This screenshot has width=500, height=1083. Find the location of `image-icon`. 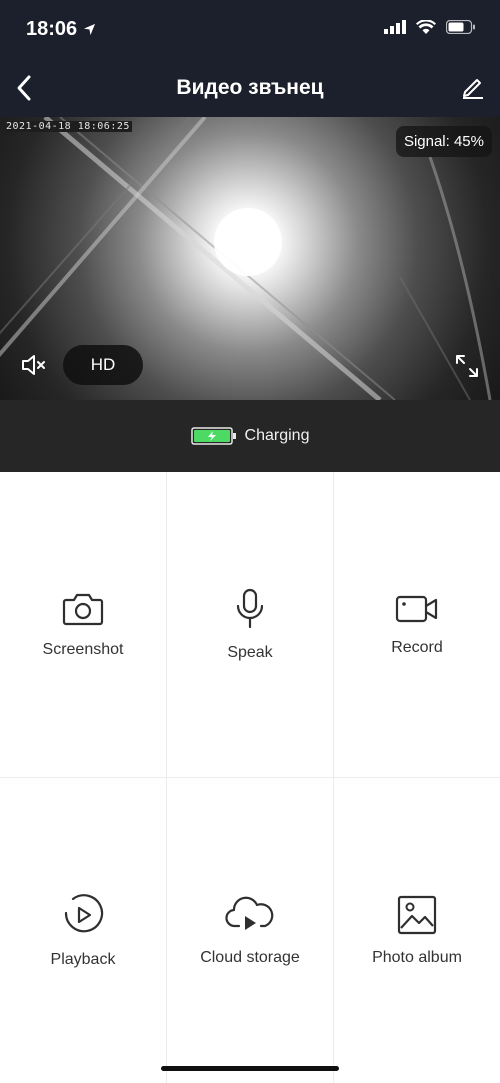

image-icon is located at coordinates (417, 914).